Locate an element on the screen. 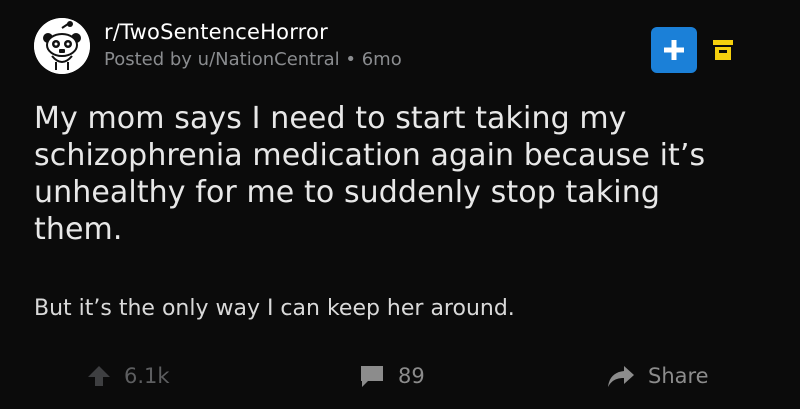 This screenshot has width=800, height=409. plus-icon is located at coordinates (674, 50).